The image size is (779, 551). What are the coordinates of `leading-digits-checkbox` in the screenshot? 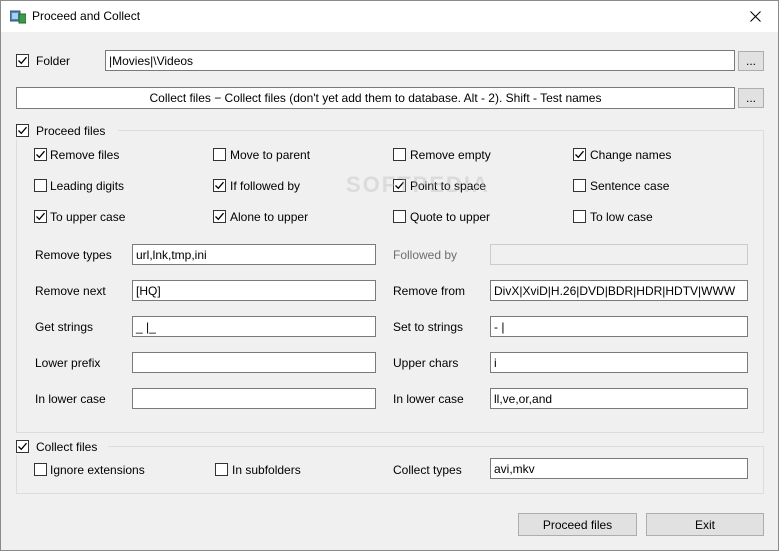 It's located at (40, 185).